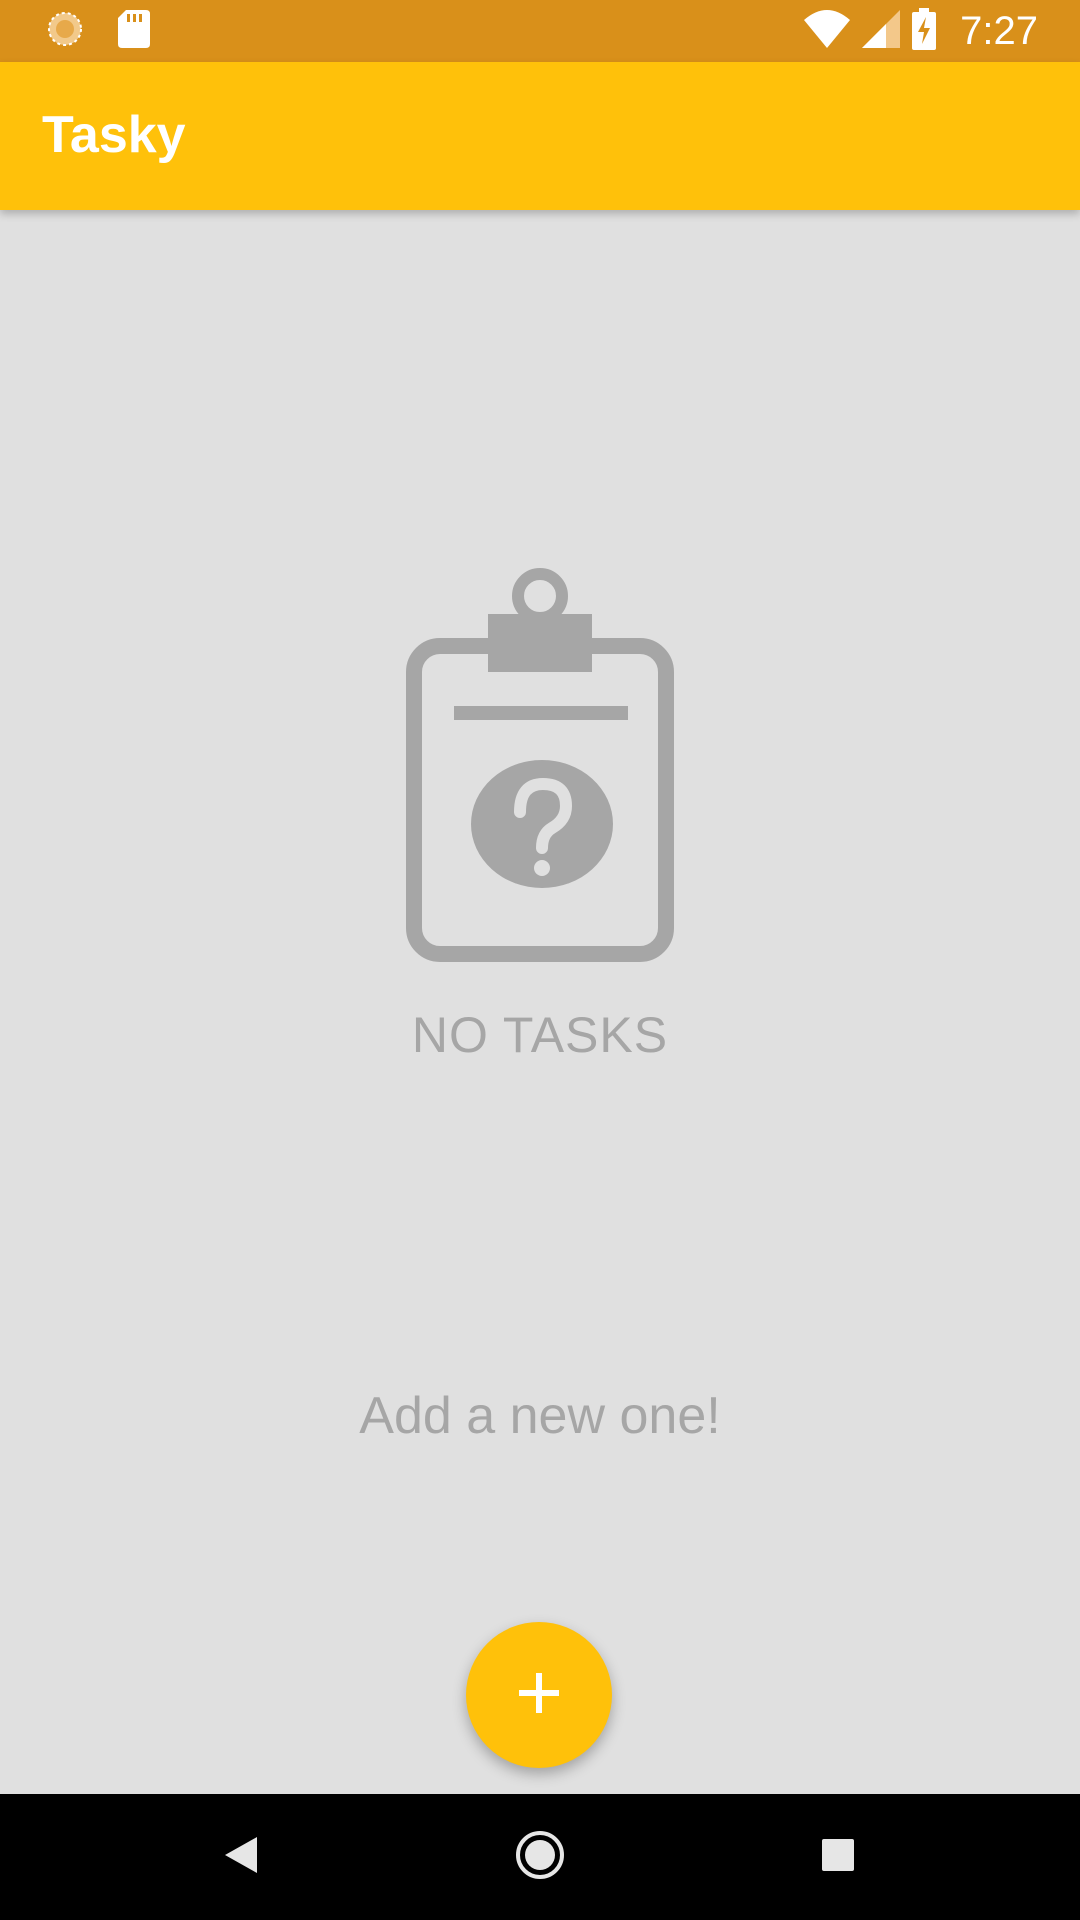 This screenshot has width=1080, height=1920. Describe the element at coordinates (881, 31) in the screenshot. I see `cell-signal-icon` at that location.